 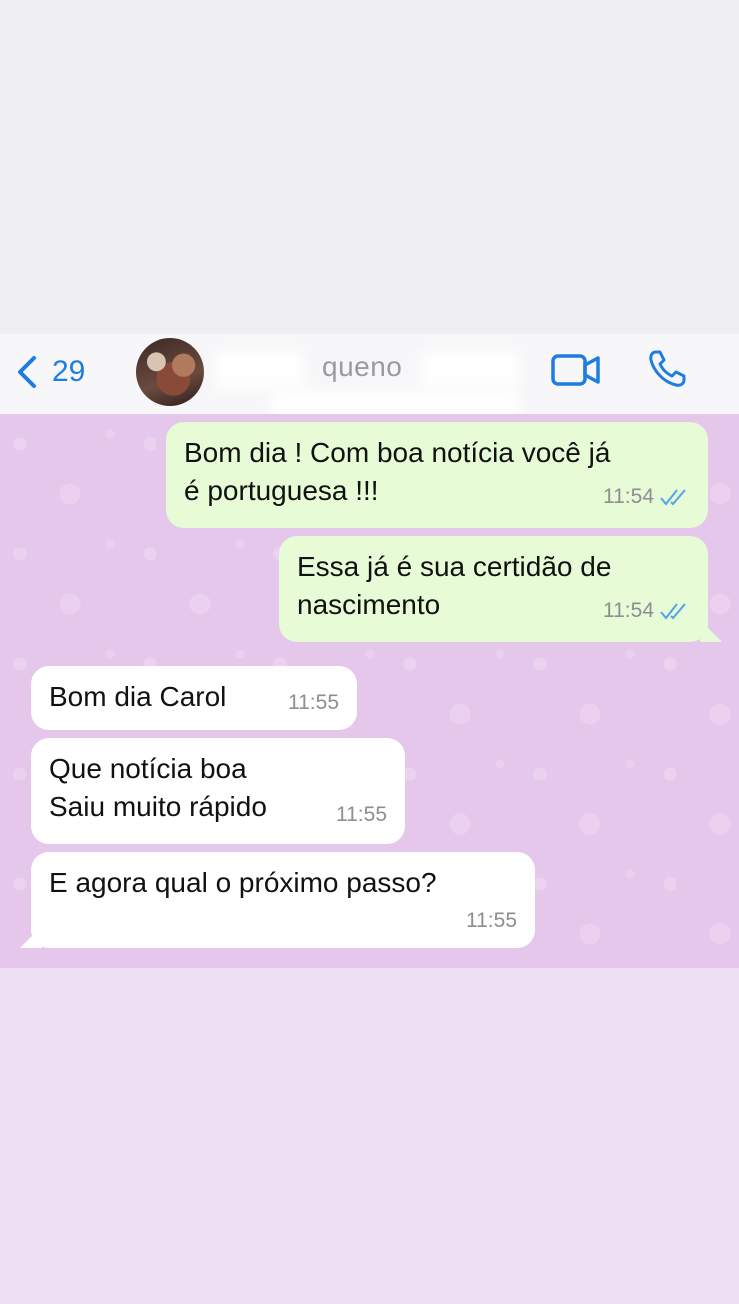 I want to click on message-text: E agora qual o próximo passo?, so click(x=243, y=882).